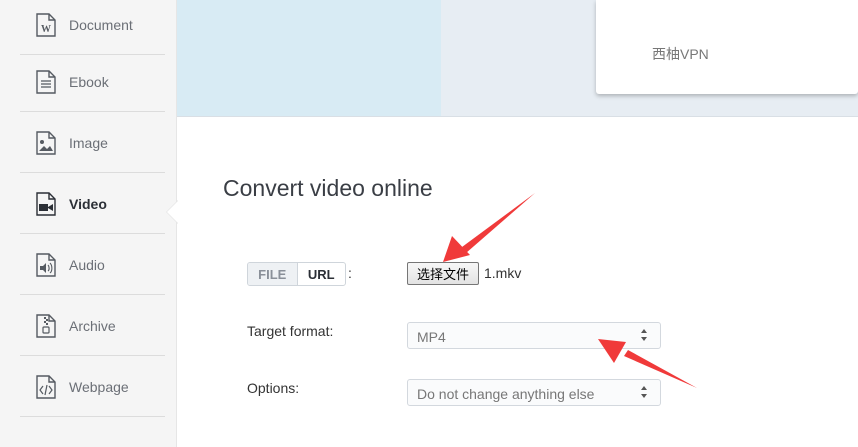  Describe the element at coordinates (431, 337) in the screenshot. I see `target-format-value: MP4` at that location.